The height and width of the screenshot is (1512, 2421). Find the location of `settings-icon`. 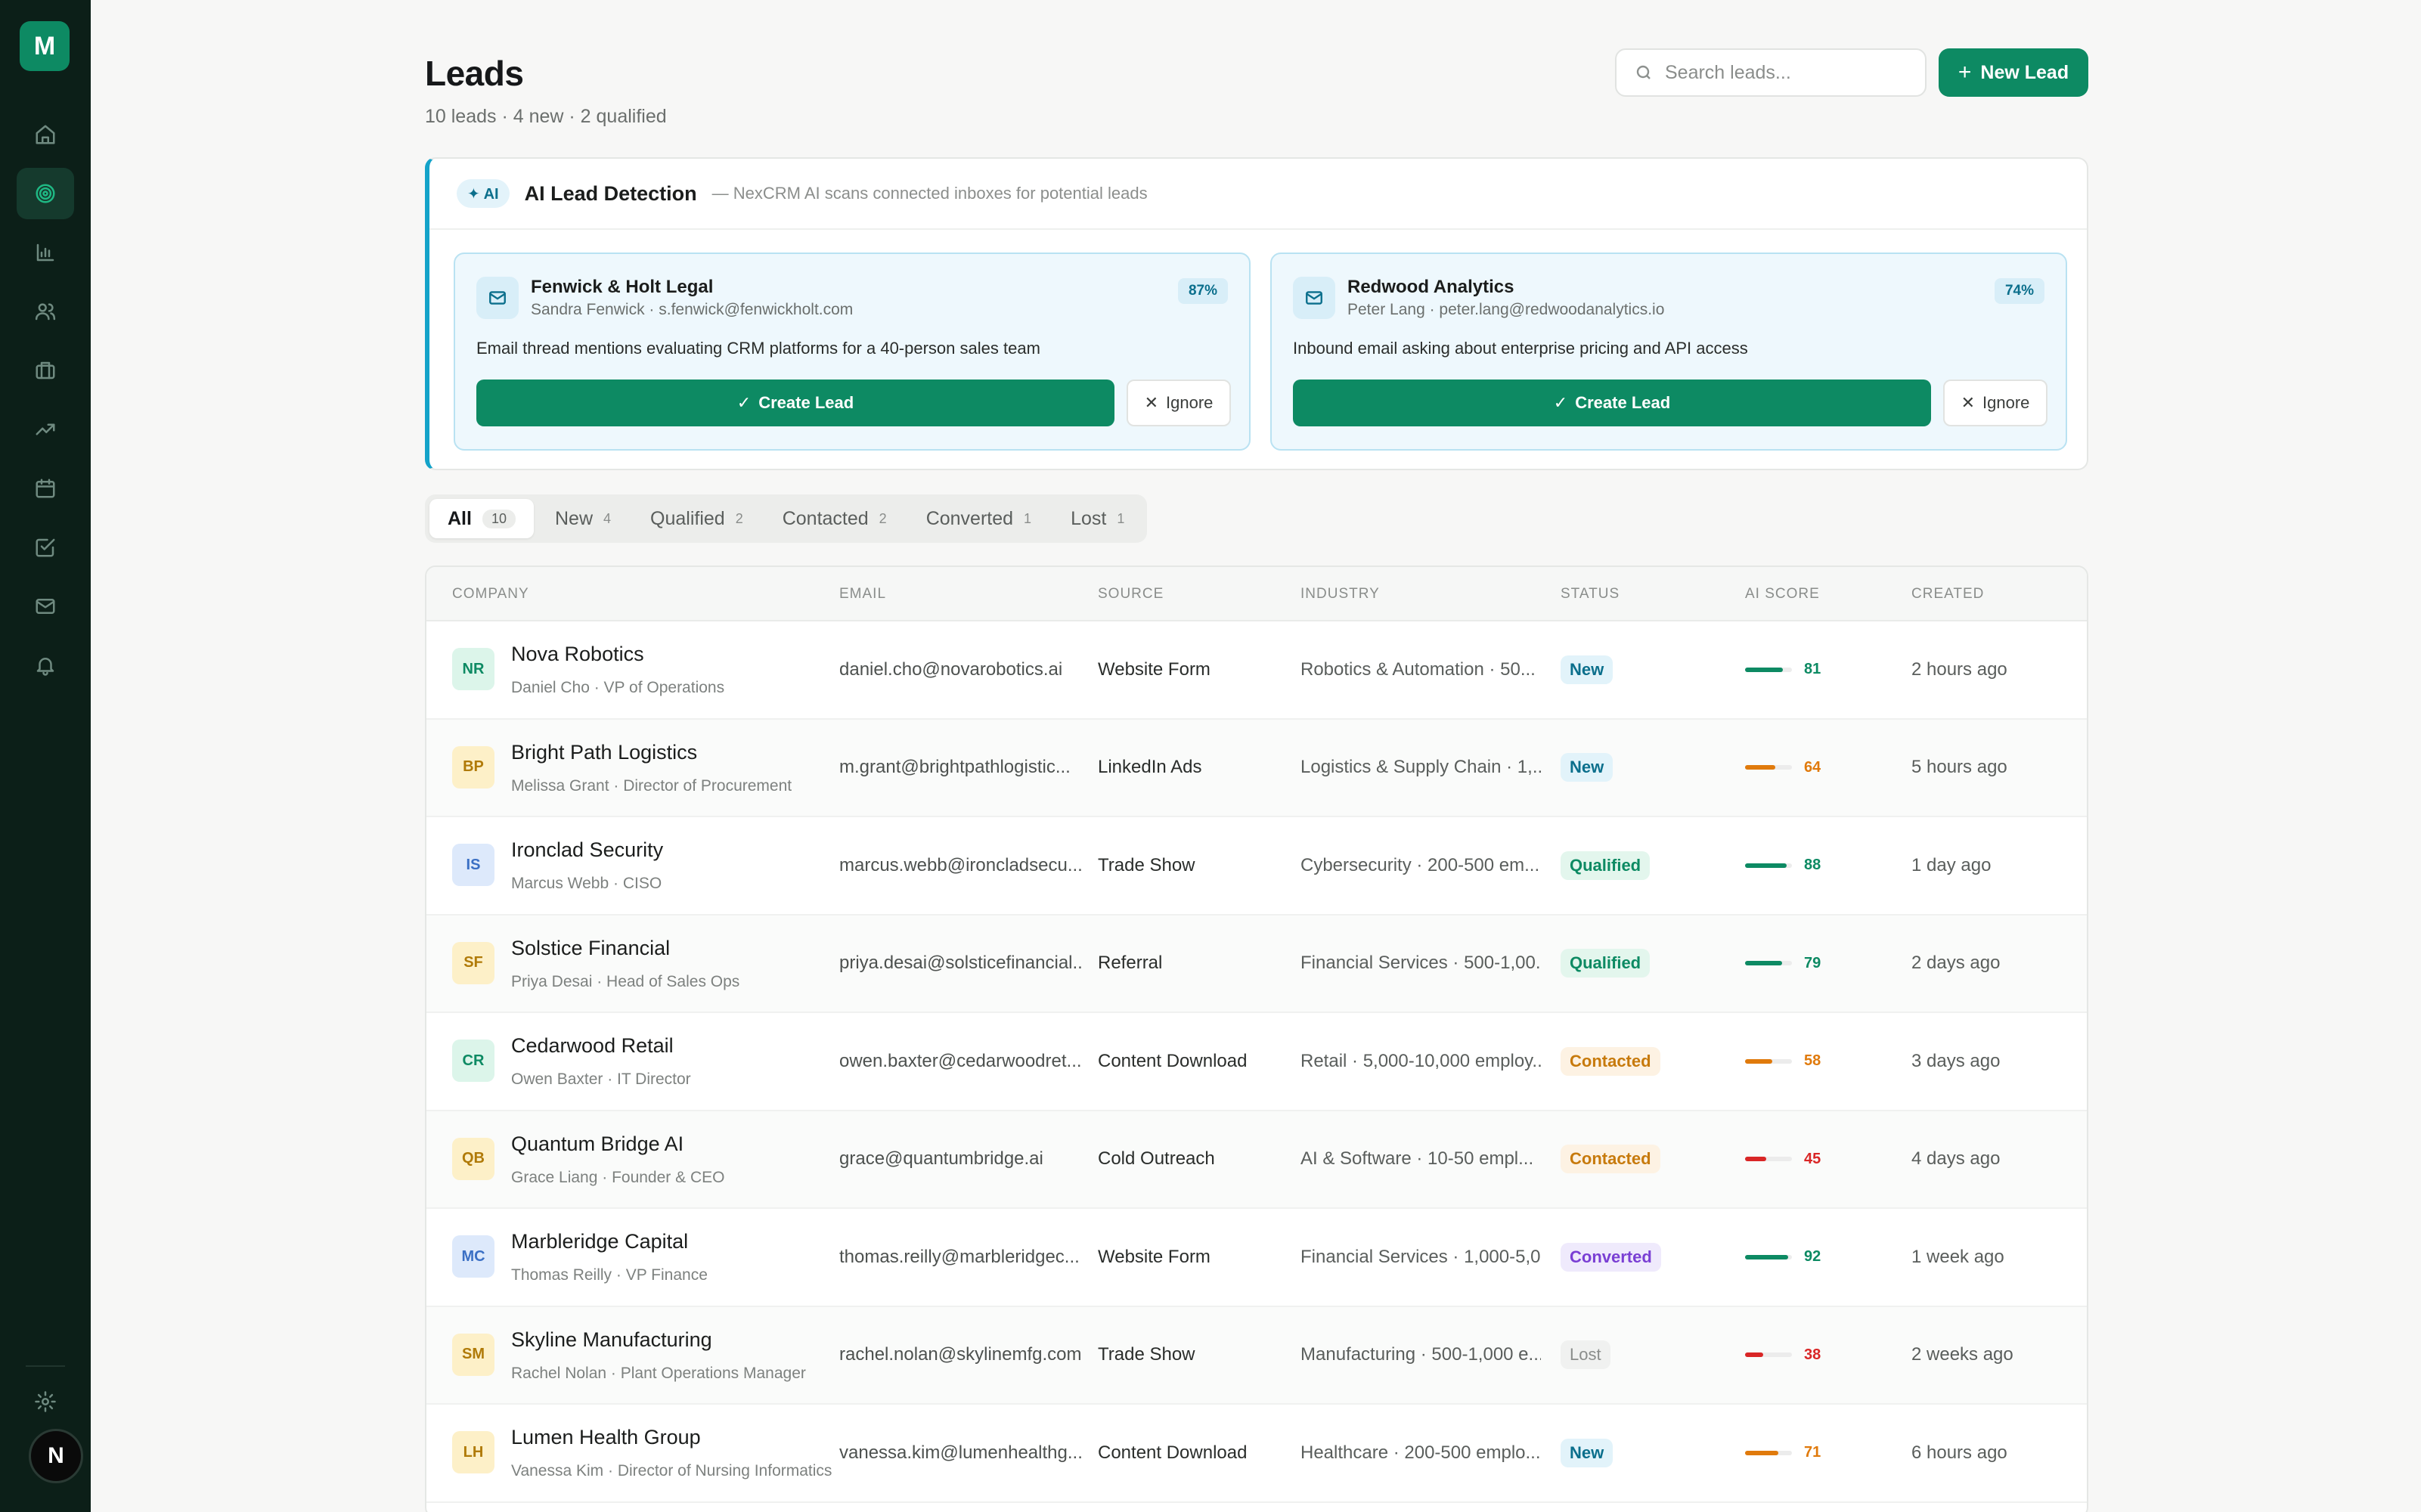

settings-icon is located at coordinates (45, 1401).